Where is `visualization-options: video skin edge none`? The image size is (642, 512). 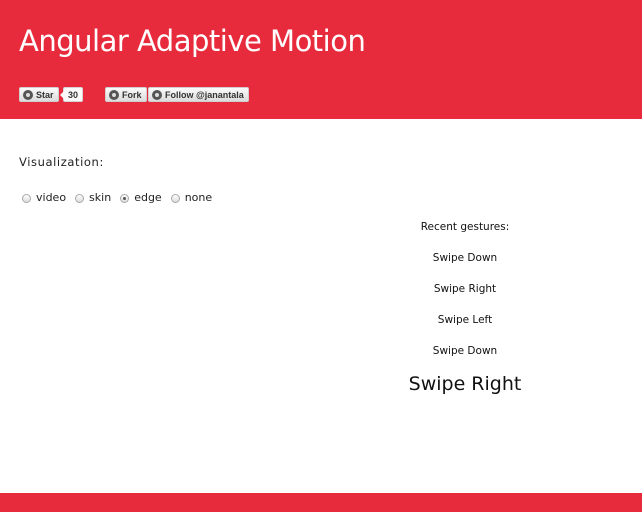
visualization-options: video skin edge none is located at coordinates (118, 197).